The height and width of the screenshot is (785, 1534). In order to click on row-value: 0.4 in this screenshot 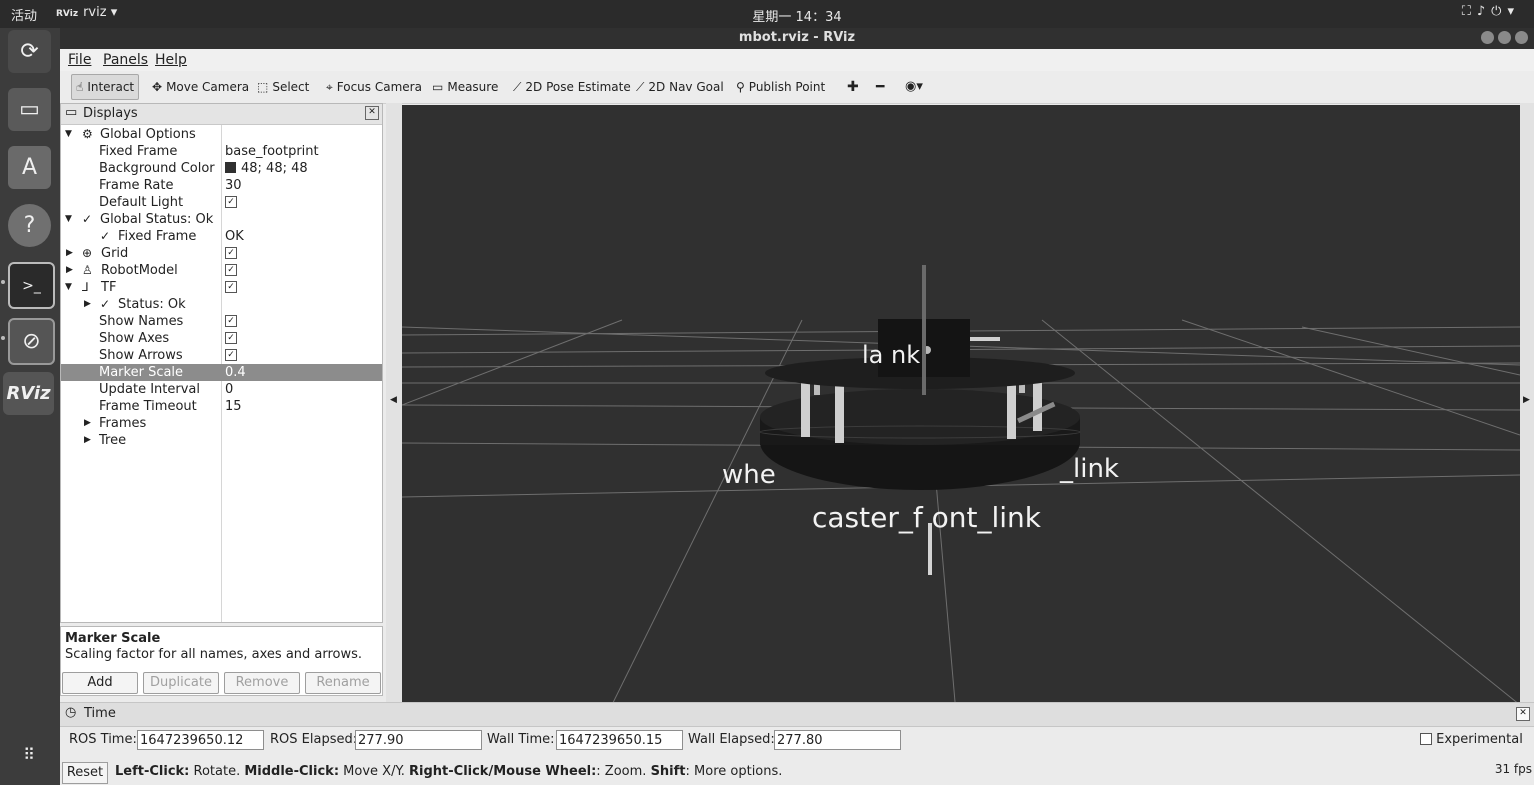, I will do `click(235, 372)`.